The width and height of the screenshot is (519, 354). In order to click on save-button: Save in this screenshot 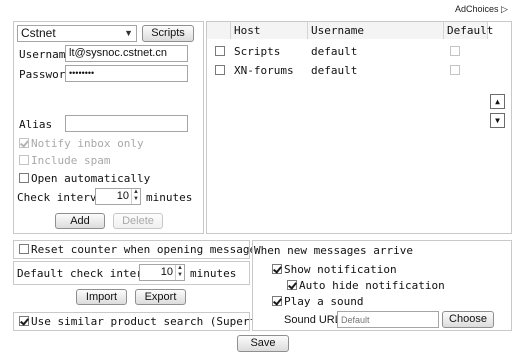, I will do `click(263, 343)`.